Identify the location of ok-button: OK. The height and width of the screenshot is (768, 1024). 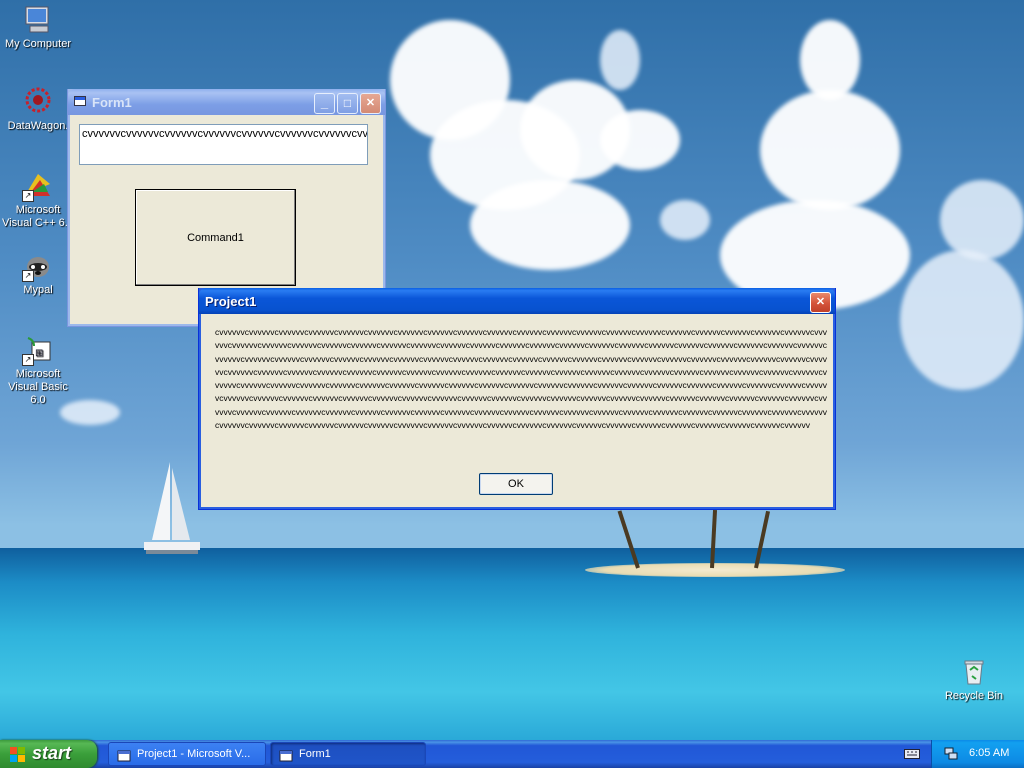
(516, 484).